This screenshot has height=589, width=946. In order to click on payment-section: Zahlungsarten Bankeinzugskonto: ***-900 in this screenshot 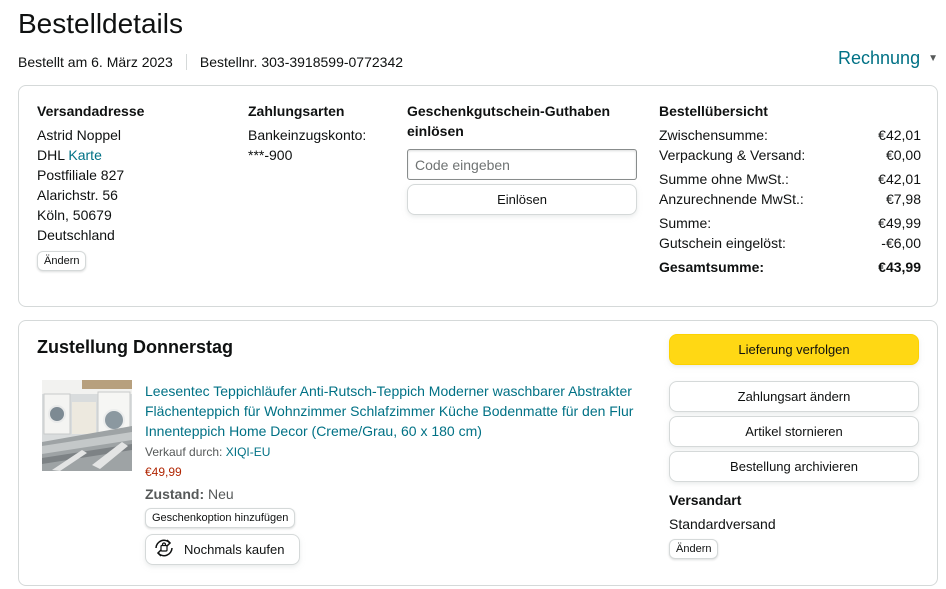, I will do `click(323, 133)`.